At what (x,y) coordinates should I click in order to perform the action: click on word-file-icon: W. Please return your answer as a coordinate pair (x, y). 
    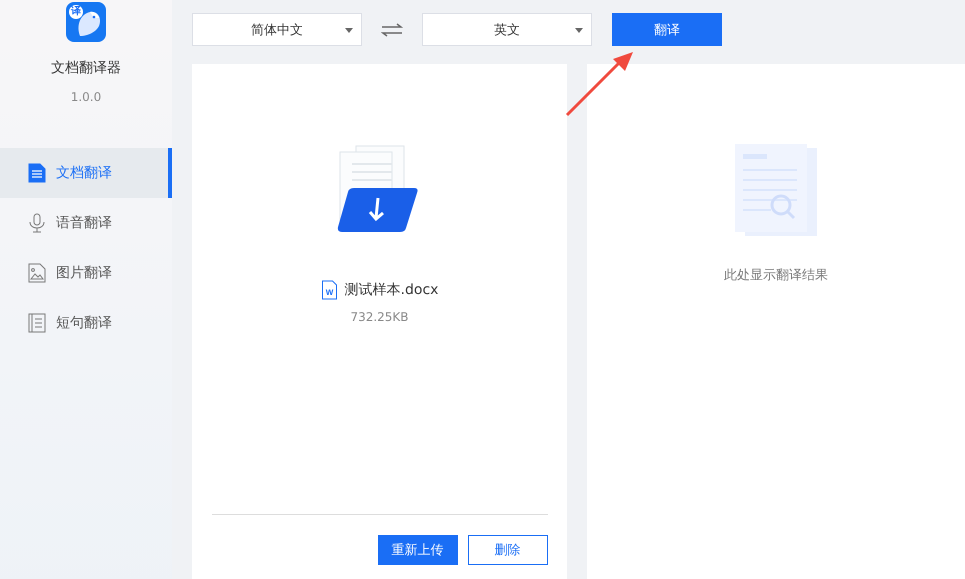
    Looking at the image, I should click on (329, 290).